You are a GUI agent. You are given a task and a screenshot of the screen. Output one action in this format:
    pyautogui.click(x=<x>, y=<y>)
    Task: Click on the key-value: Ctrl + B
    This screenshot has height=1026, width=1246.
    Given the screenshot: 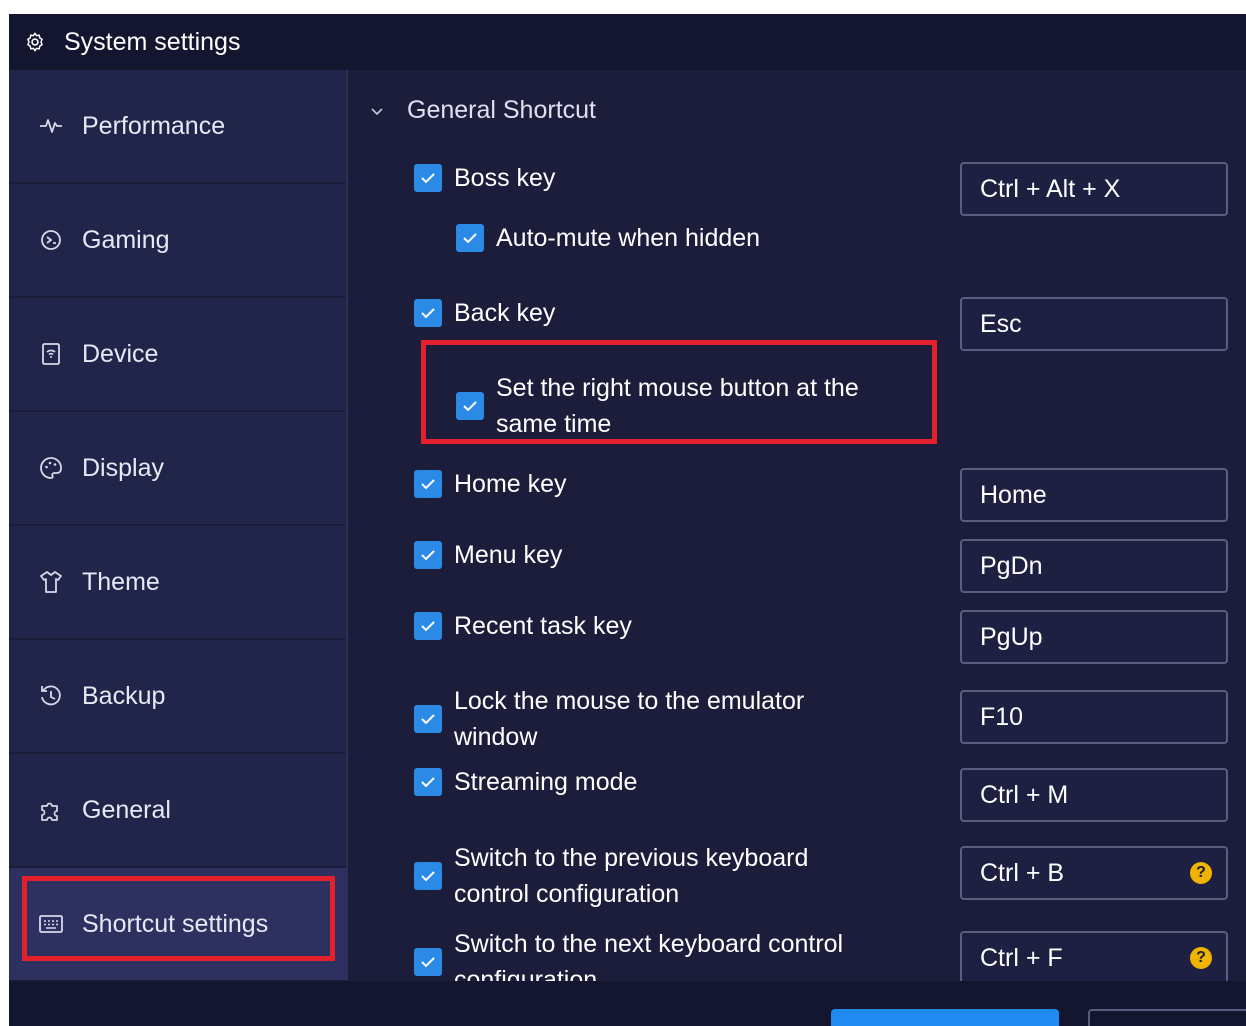 What is the action you would take?
    pyautogui.click(x=1022, y=872)
    